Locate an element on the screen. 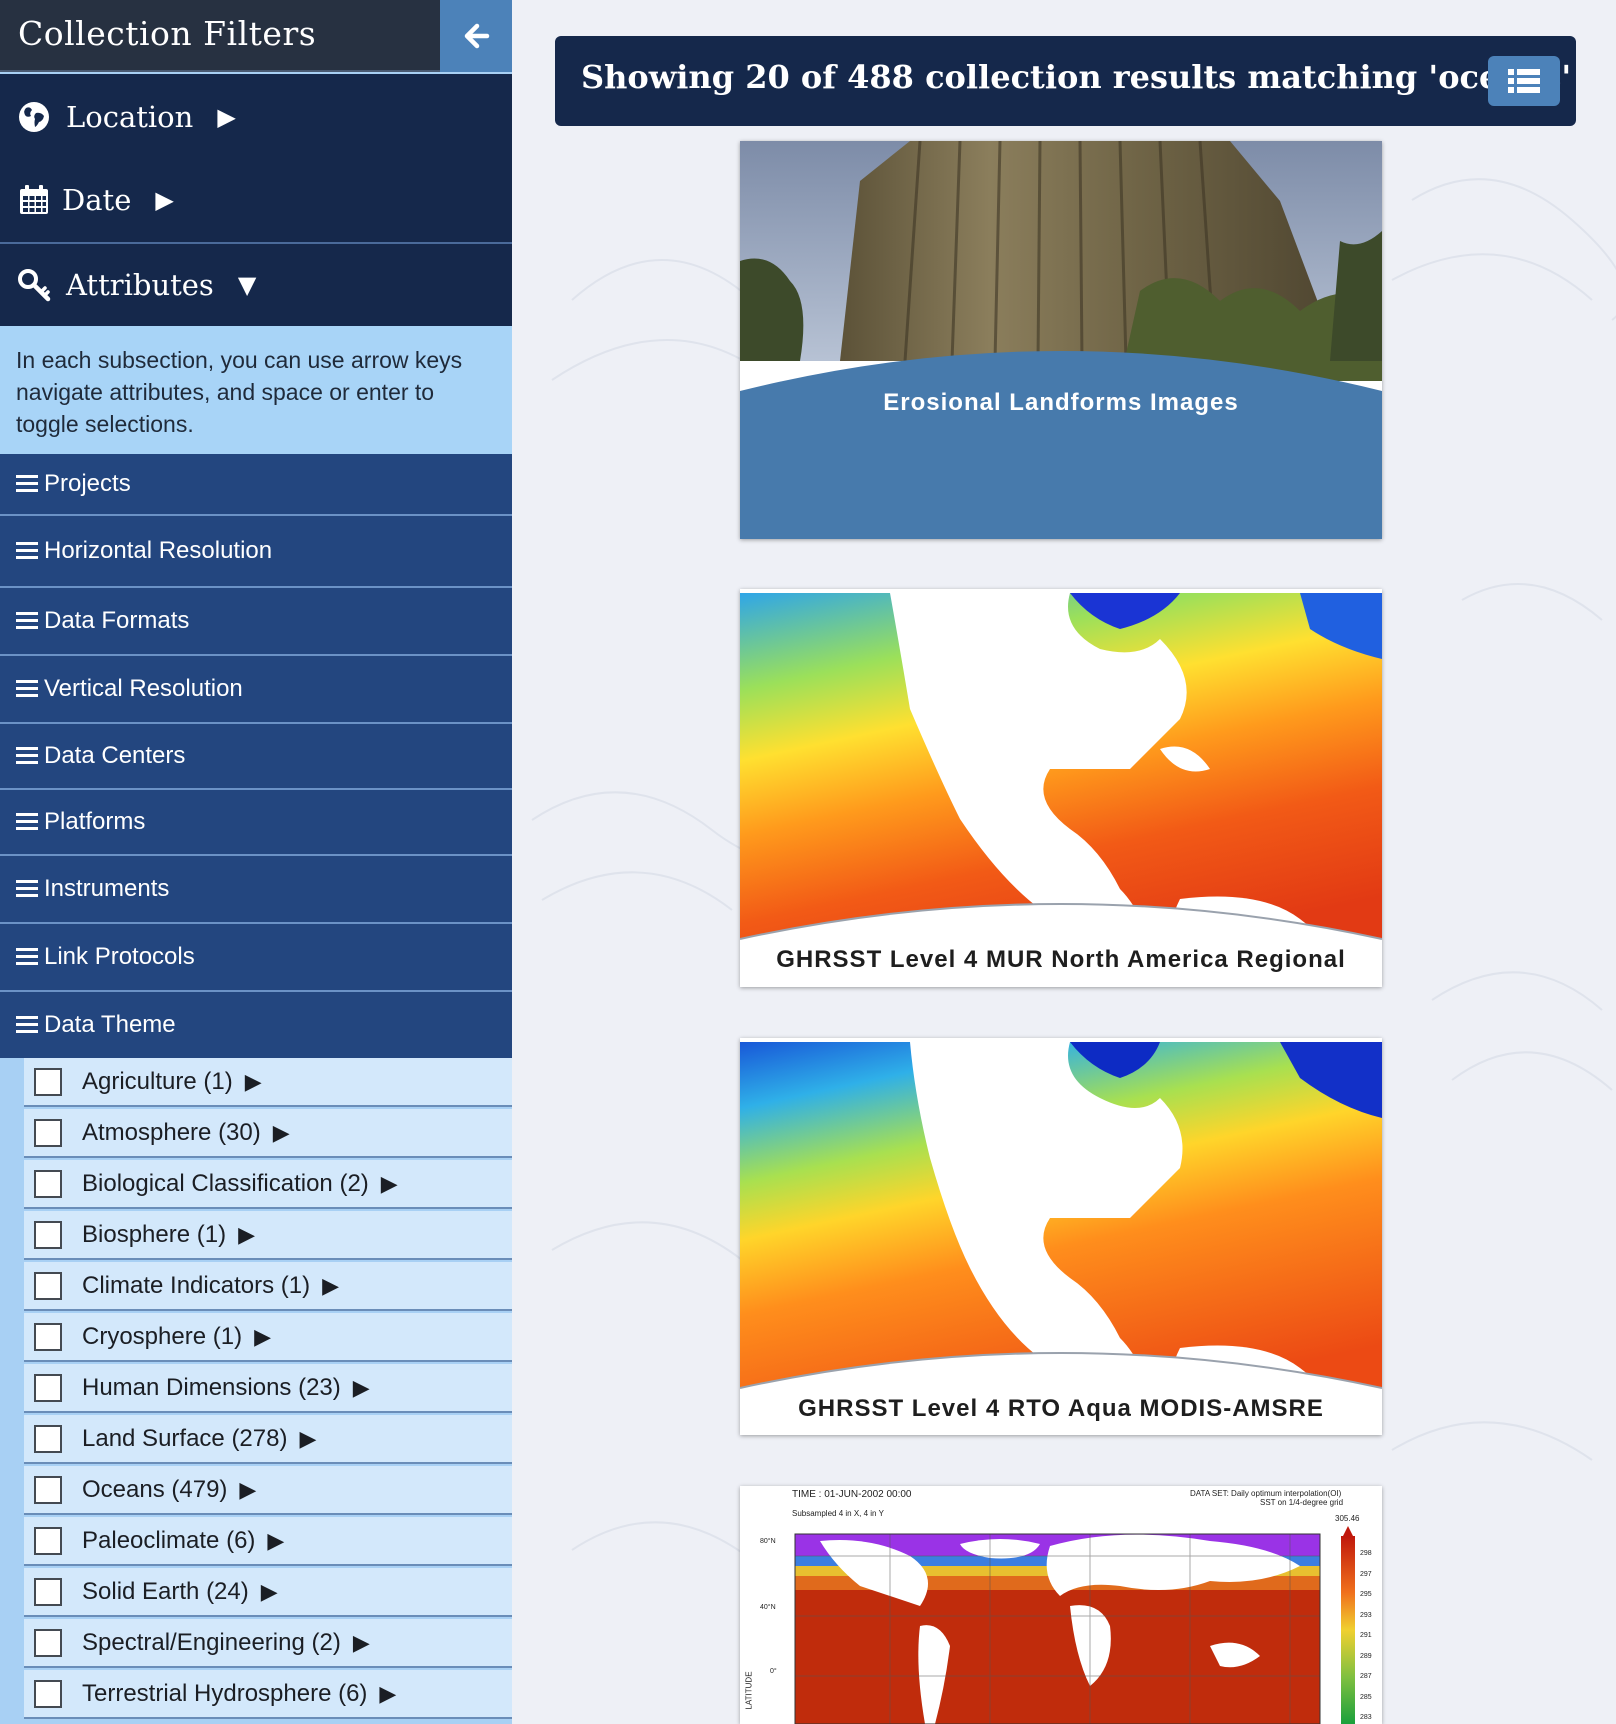  sidebar-title: Collection Filters is located at coordinates (167, 33).